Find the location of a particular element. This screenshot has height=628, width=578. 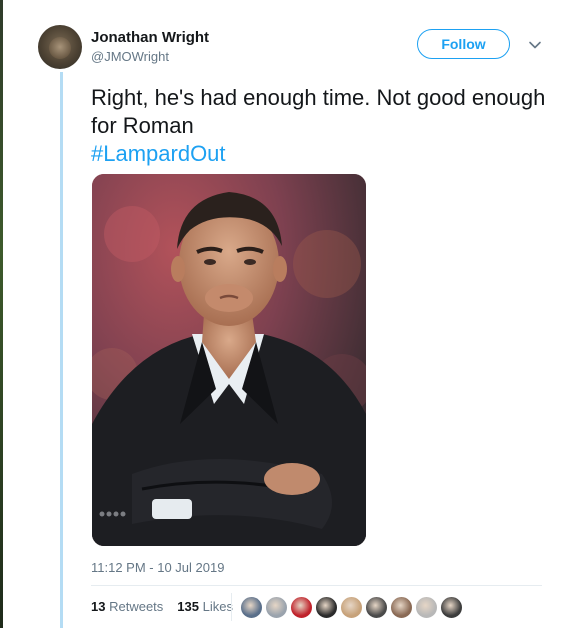

likers-avatars is located at coordinates (351, 607).